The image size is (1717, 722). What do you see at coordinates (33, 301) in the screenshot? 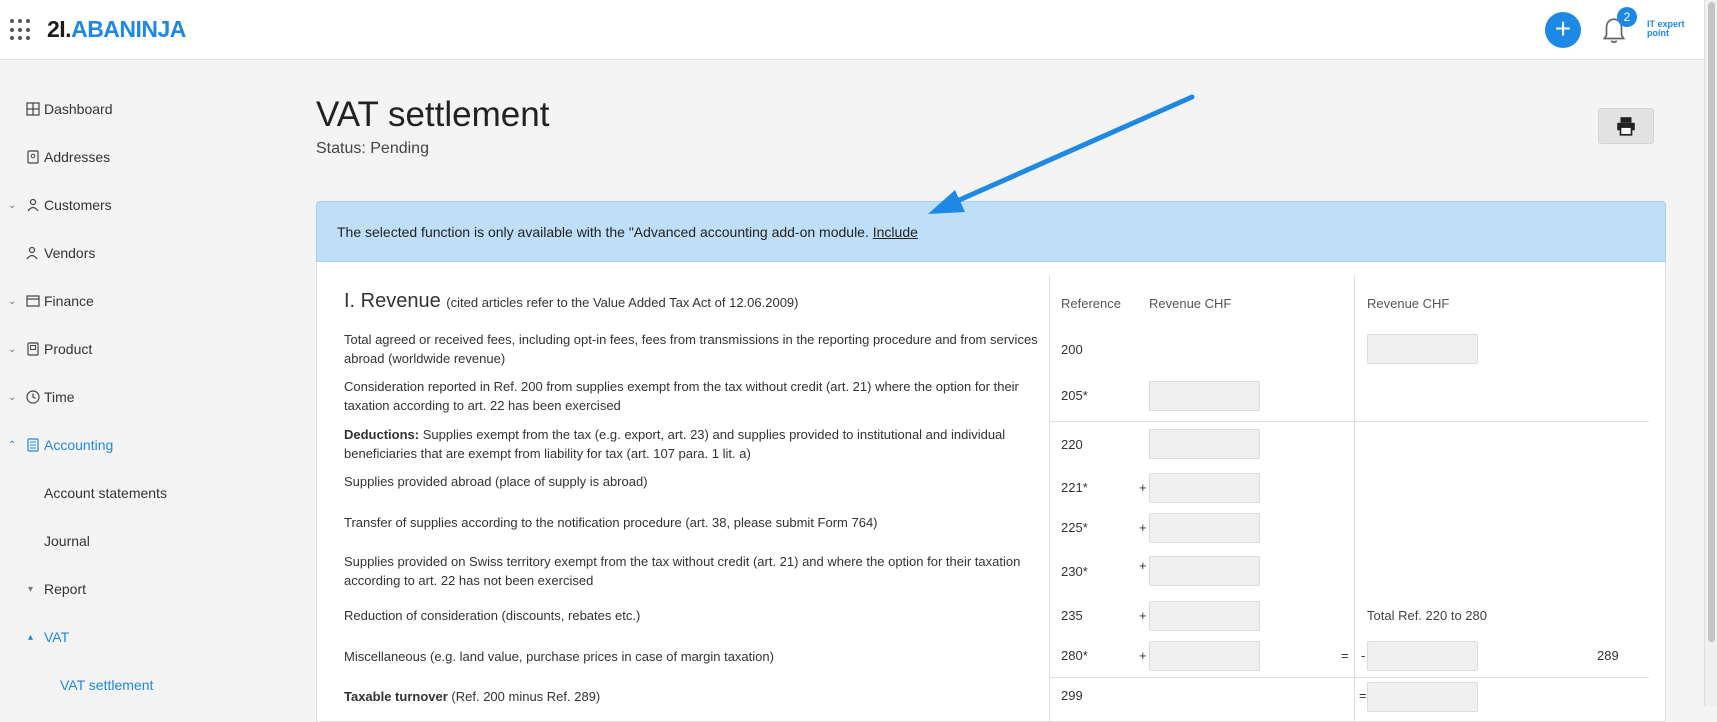
I see `finance-icon` at bounding box center [33, 301].